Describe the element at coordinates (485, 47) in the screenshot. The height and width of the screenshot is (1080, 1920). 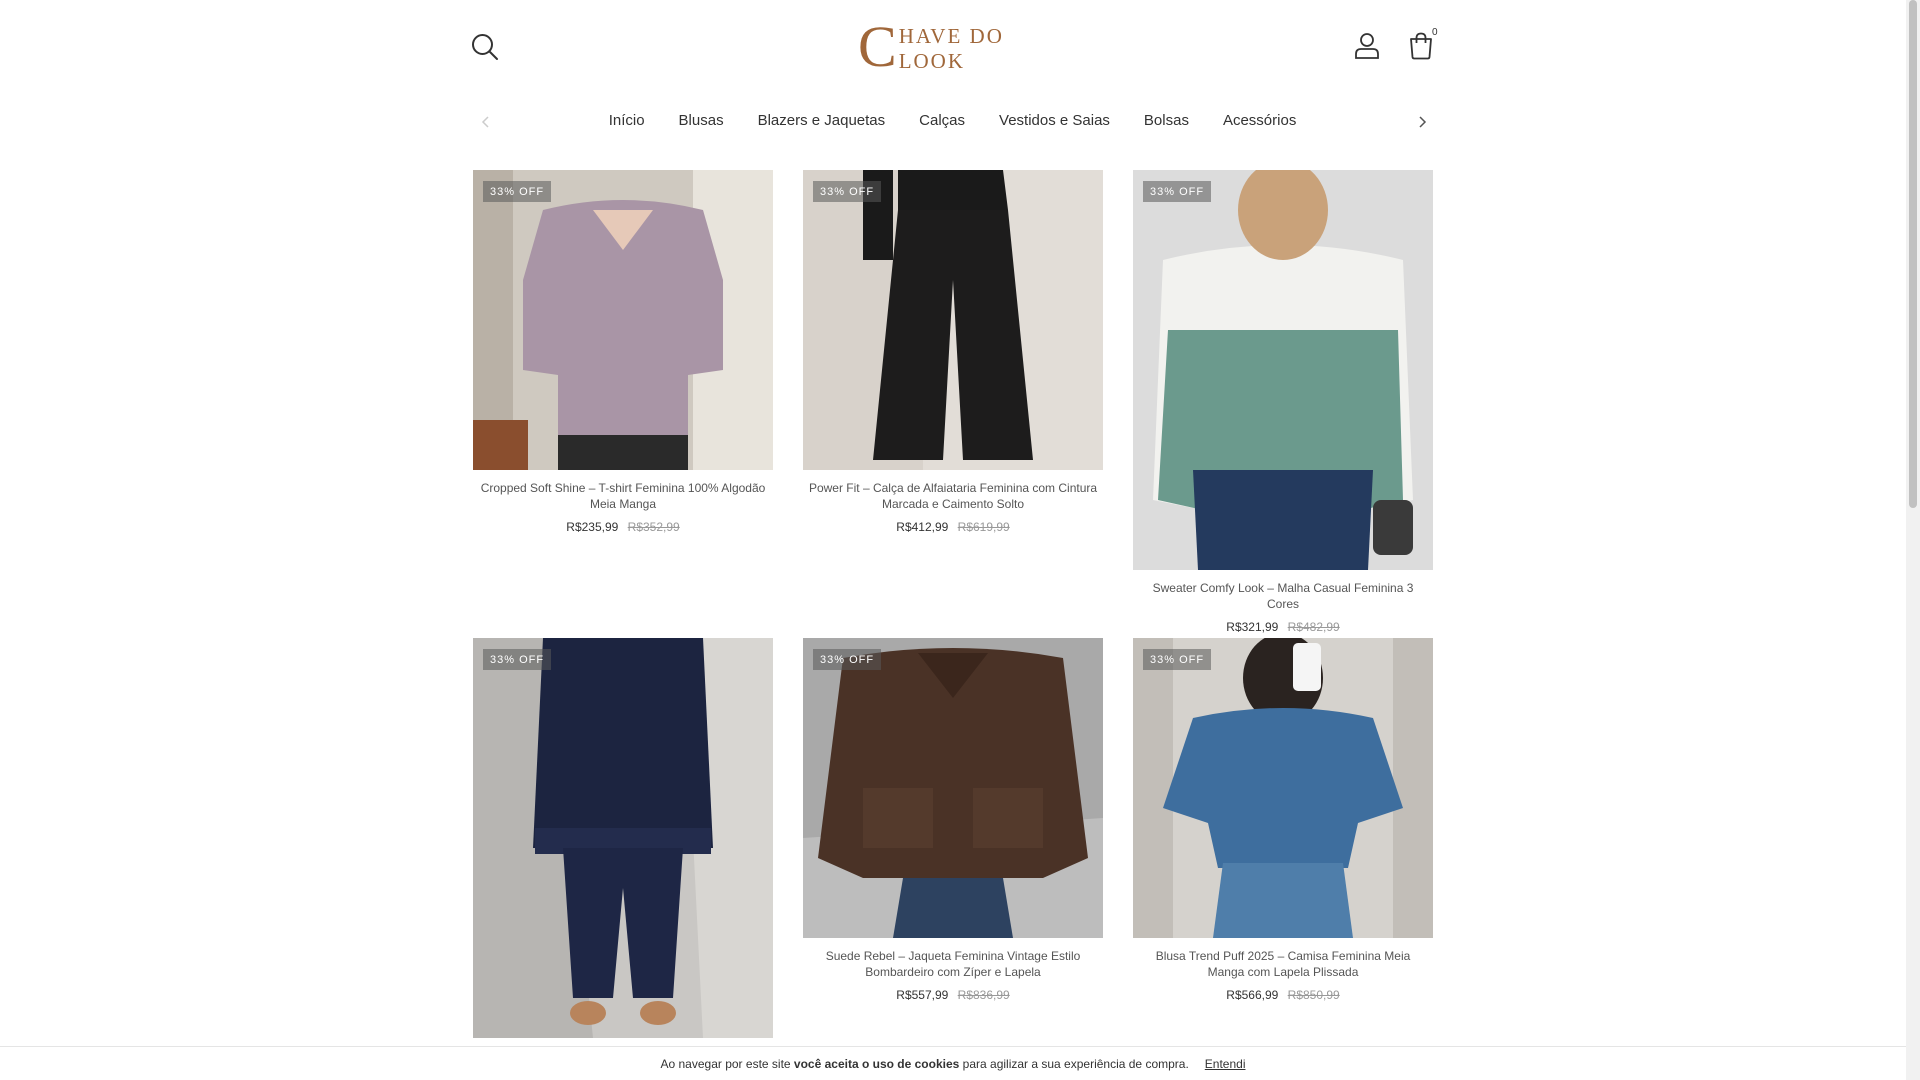
I see `search-icon` at that location.